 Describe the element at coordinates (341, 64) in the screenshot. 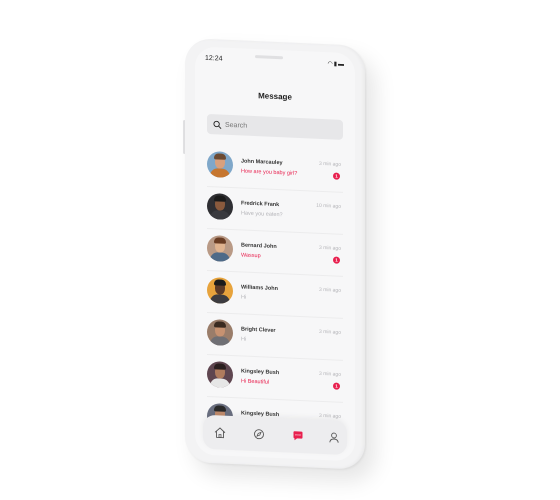

I see `battery-icon: ▬` at that location.